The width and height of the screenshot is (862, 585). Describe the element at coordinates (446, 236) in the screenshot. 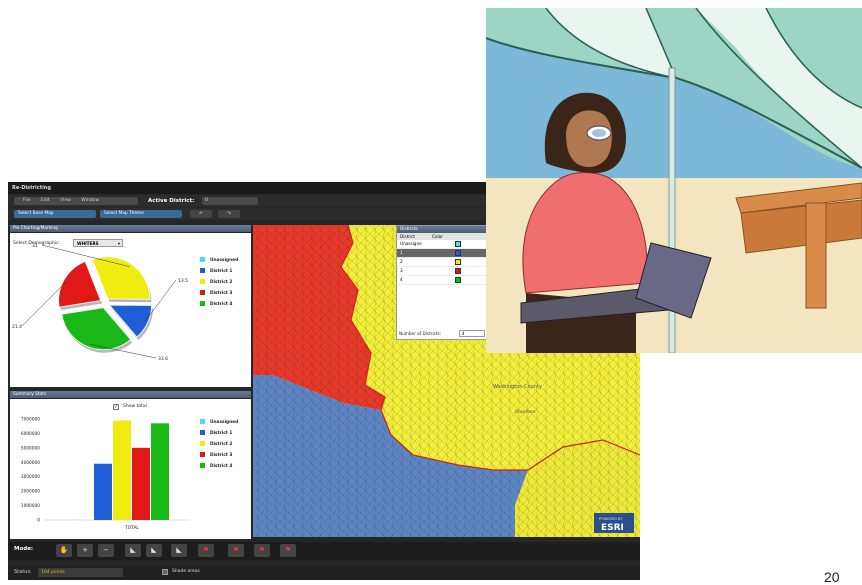

I see `districts-table-header: District Color` at that location.